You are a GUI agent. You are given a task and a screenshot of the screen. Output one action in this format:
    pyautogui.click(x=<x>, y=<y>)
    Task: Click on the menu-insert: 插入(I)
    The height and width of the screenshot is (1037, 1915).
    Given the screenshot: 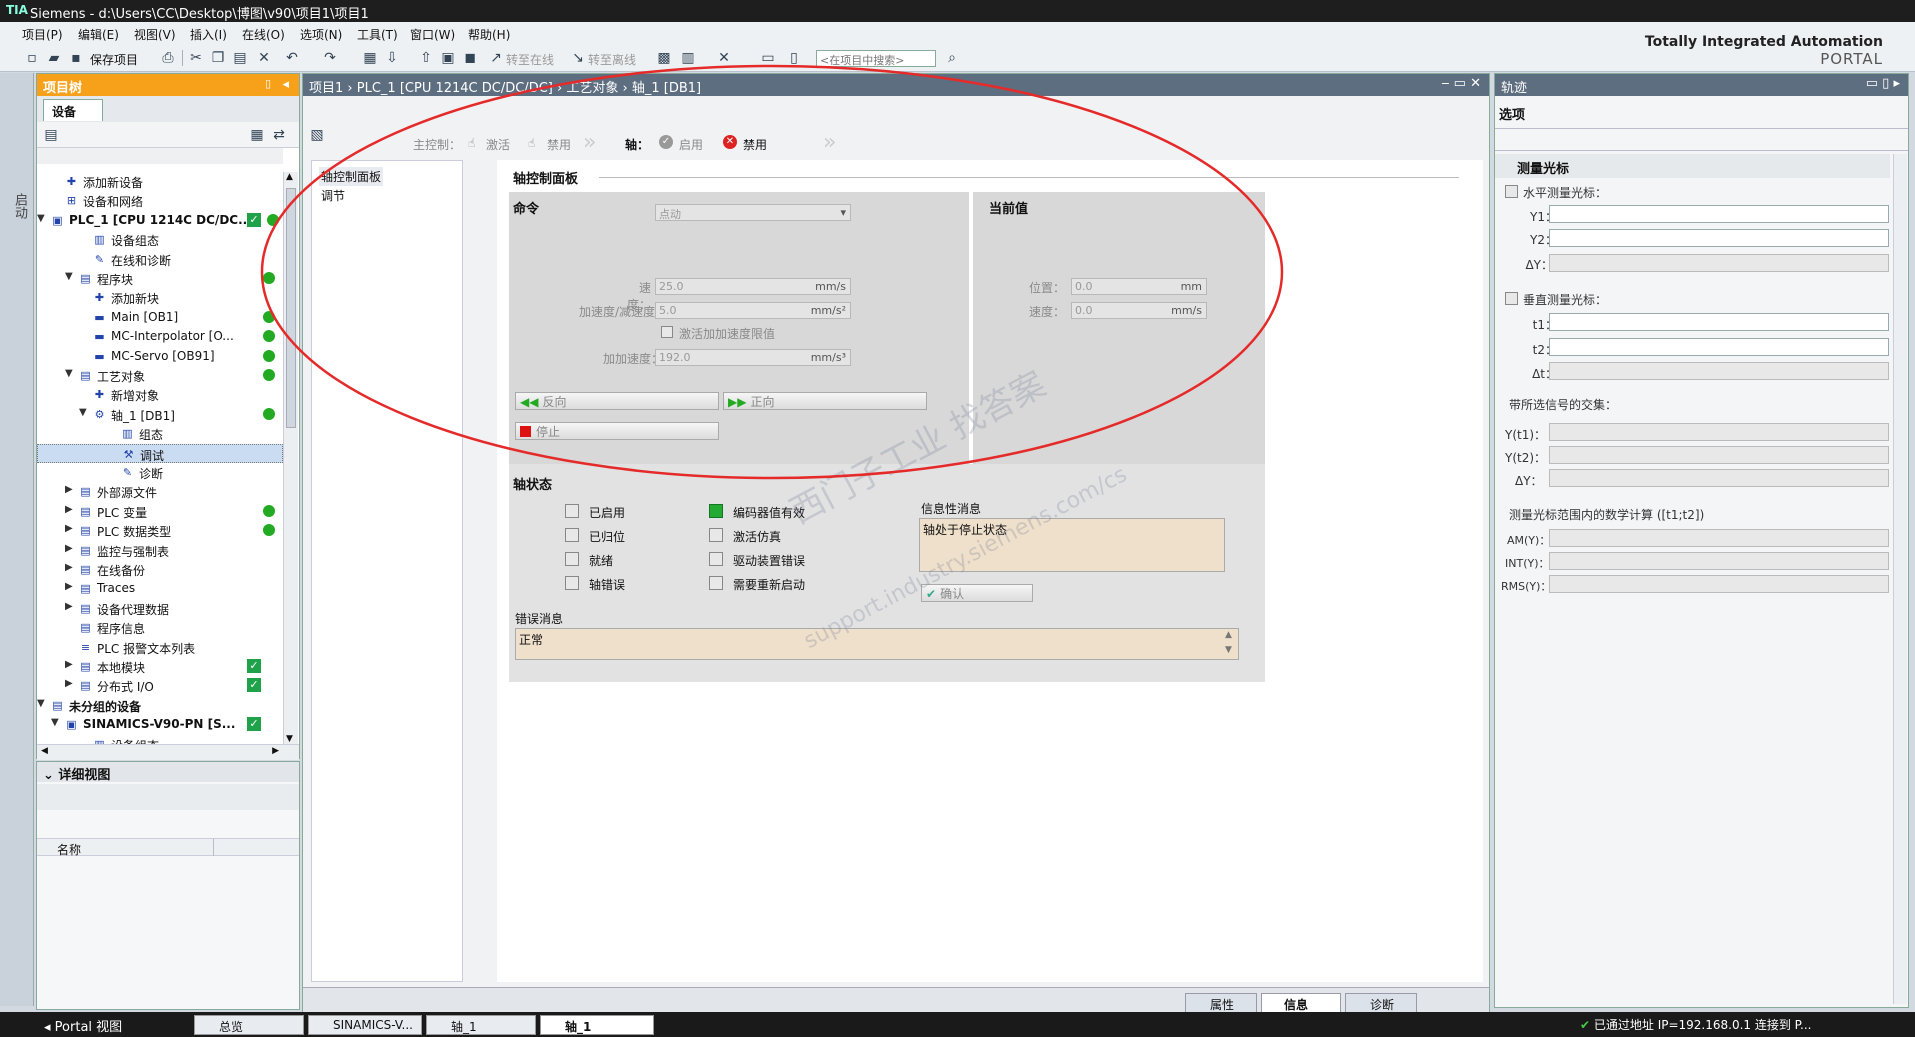 What is the action you would take?
    pyautogui.click(x=208, y=34)
    